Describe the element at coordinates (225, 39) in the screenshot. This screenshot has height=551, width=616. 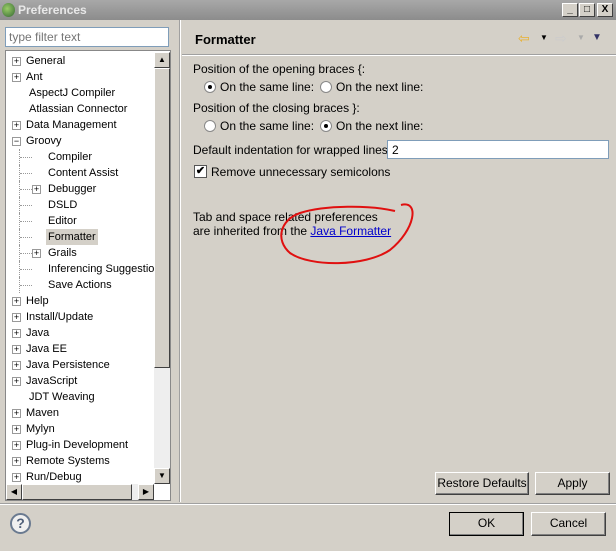
I see `page-title: Formatter` at that location.